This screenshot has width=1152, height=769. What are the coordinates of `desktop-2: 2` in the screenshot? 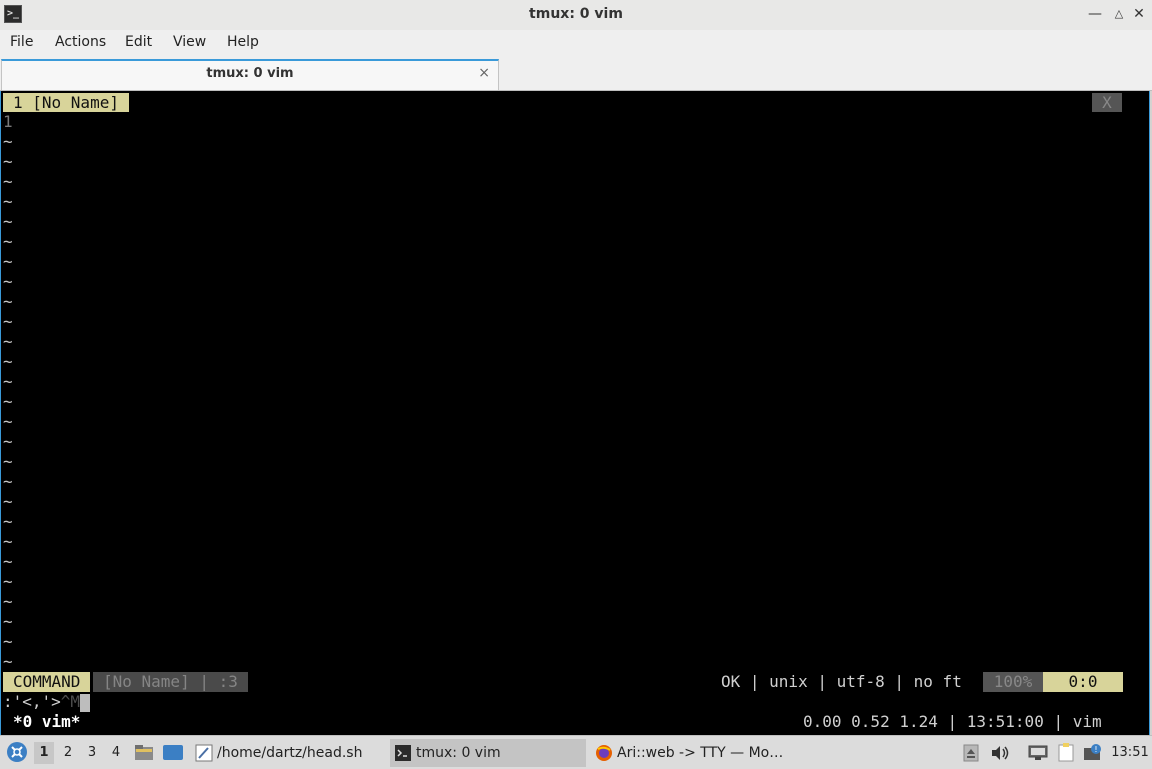 It's located at (68, 753).